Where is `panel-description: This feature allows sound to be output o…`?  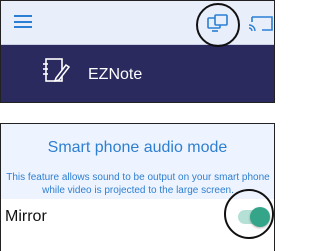
panel-description: This feature allows sound to be output o… is located at coordinates (138, 184).